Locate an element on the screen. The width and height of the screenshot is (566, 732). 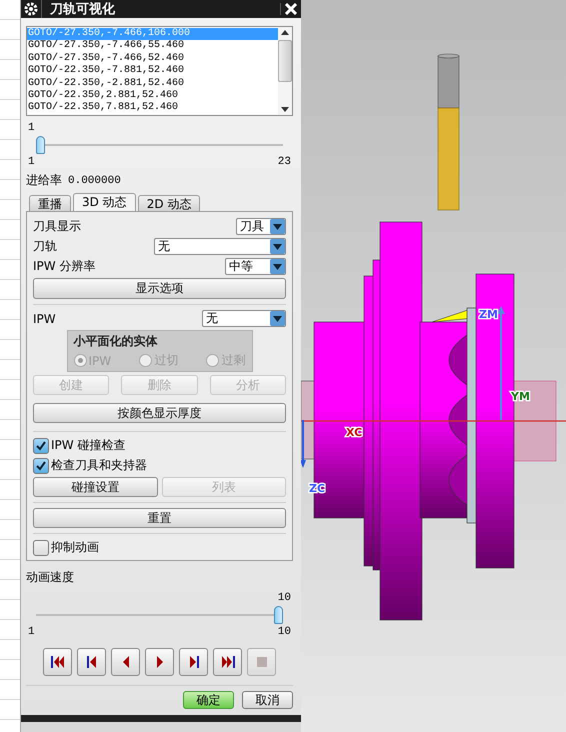
scroll-down-icon is located at coordinates (285, 109).